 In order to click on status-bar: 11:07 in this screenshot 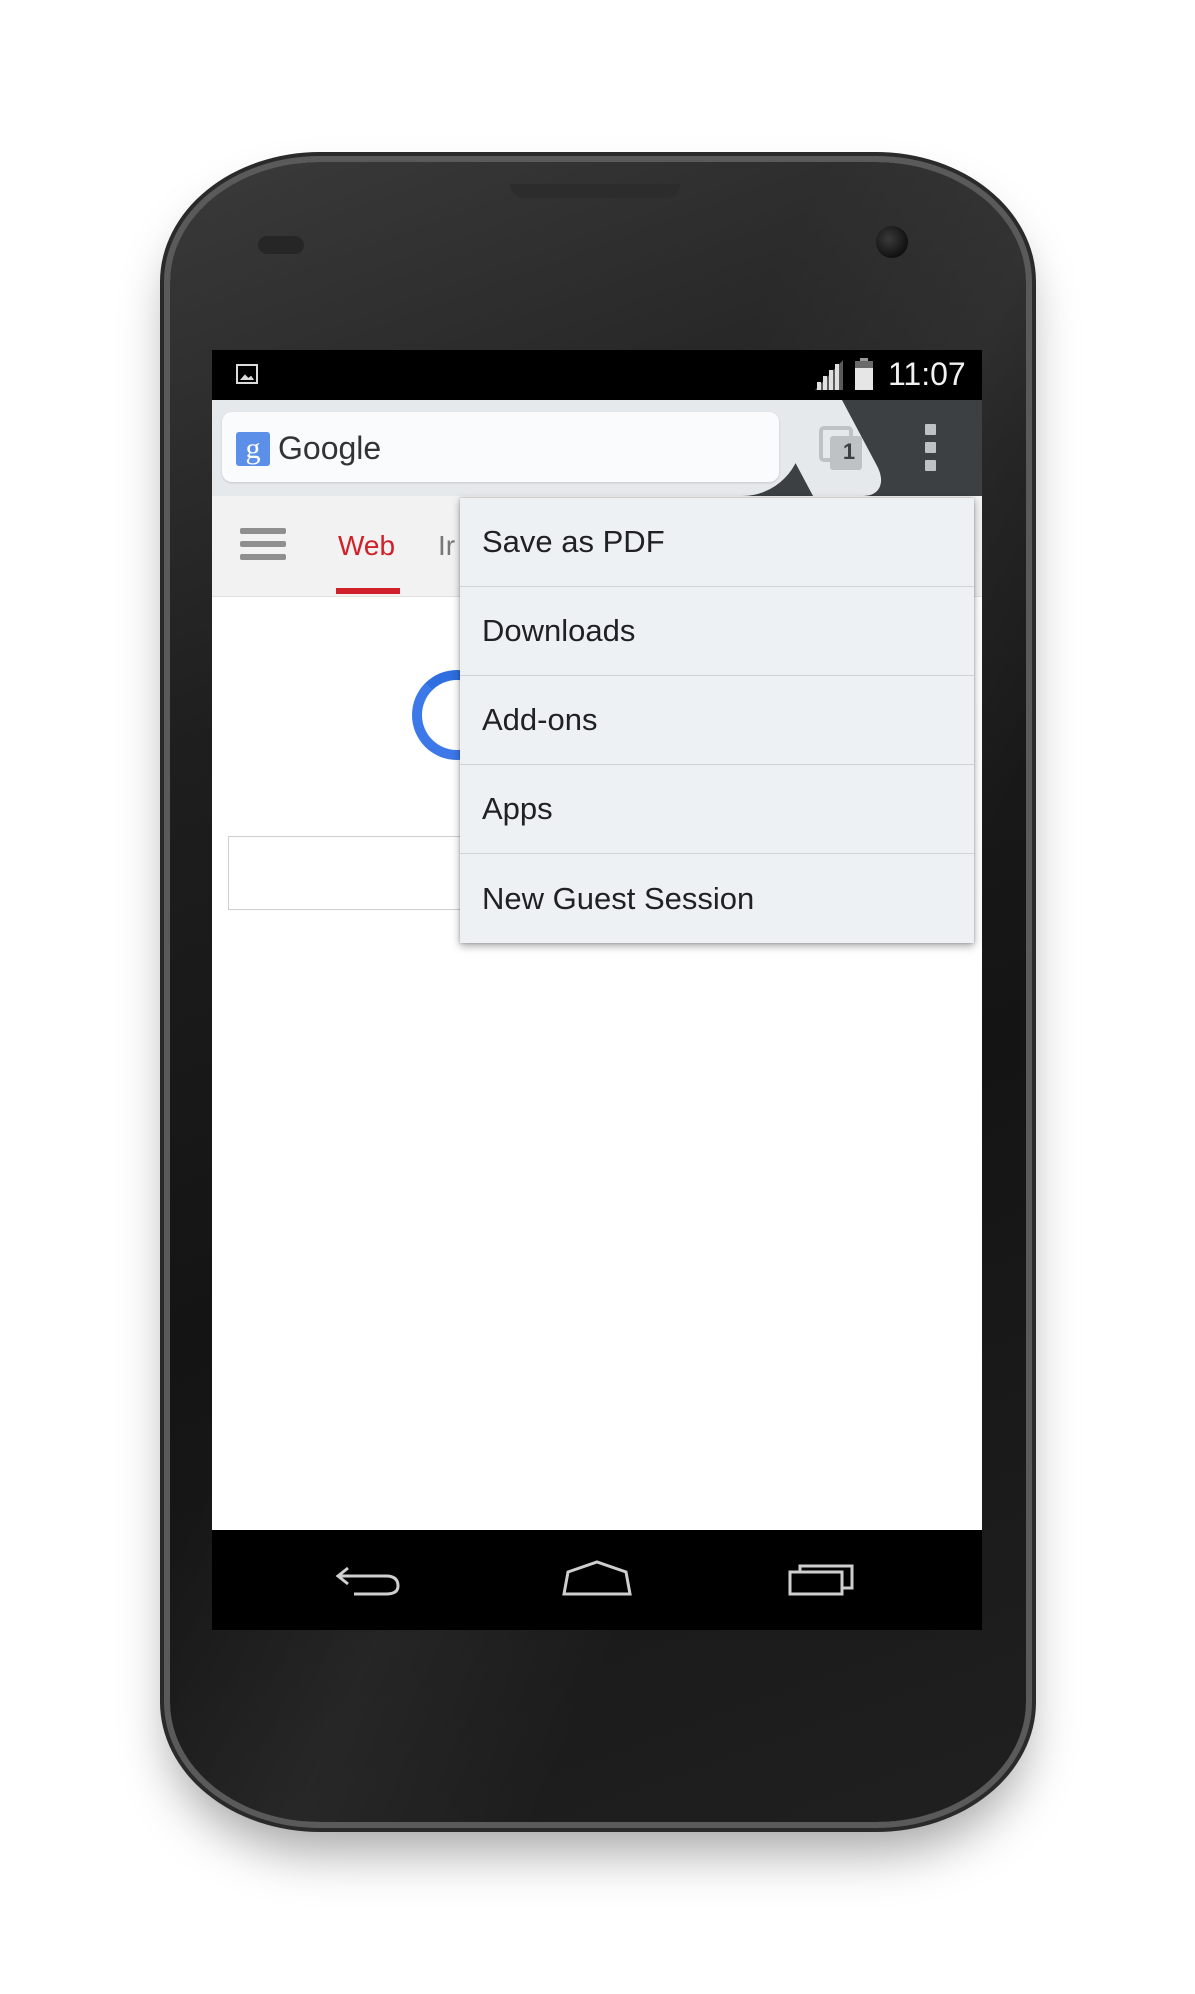, I will do `click(597, 375)`.